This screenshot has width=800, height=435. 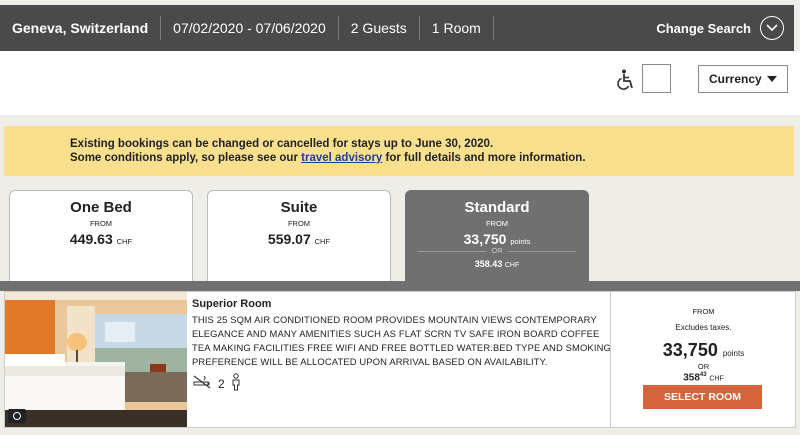 What do you see at coordinates (702, 397) in the screenshot?
I see `select-room-button: SELECT ROOM` at bounding box center [702, 397].